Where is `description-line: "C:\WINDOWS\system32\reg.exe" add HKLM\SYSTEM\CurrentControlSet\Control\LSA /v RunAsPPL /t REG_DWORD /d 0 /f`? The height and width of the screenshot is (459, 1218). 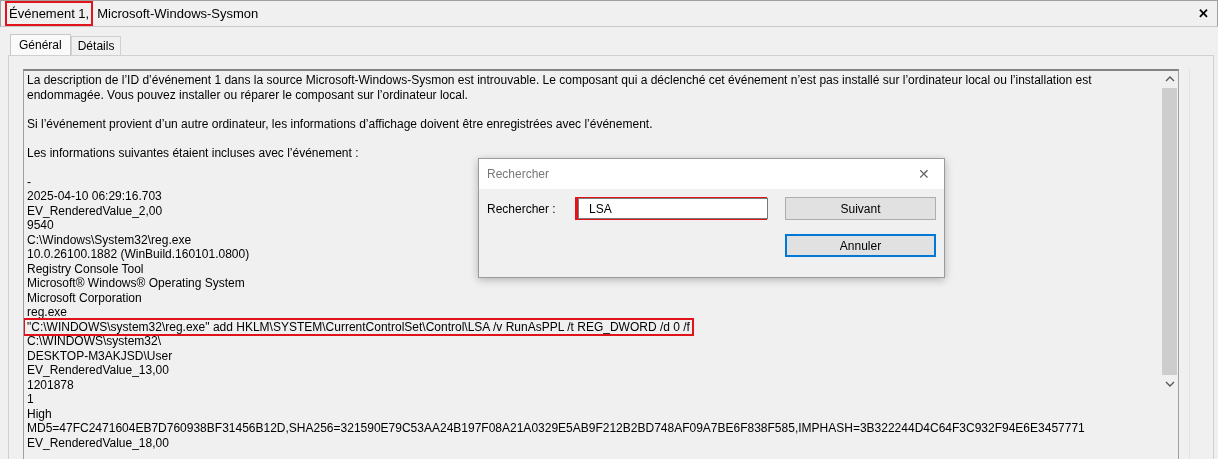
description-line: "C:\WINDOWS\system32\reg.exe" add HKLM\SYSTEM\CurrentControlSet\Control\LSA /v RunAsPPL /t REG_DWORD /d 0 /f is located at coordinates (358, 326).